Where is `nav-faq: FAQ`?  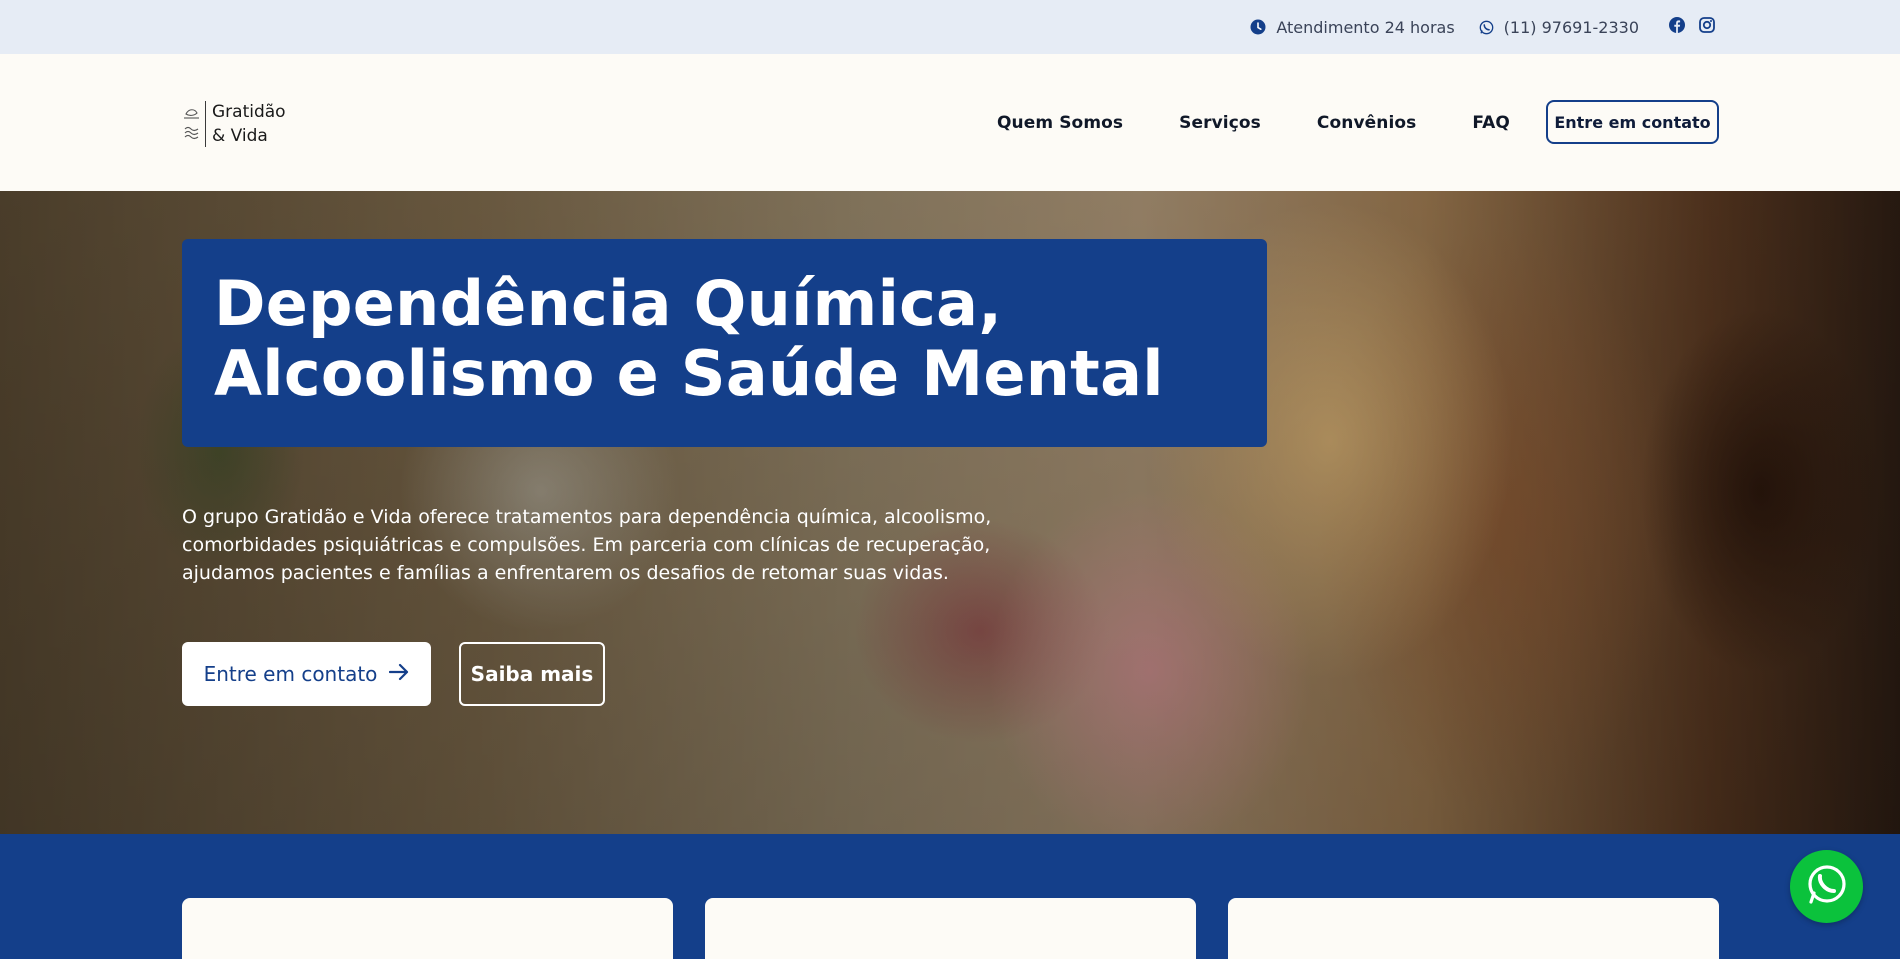 nav-faq: FAQ is located at coordinates (1491, 123).